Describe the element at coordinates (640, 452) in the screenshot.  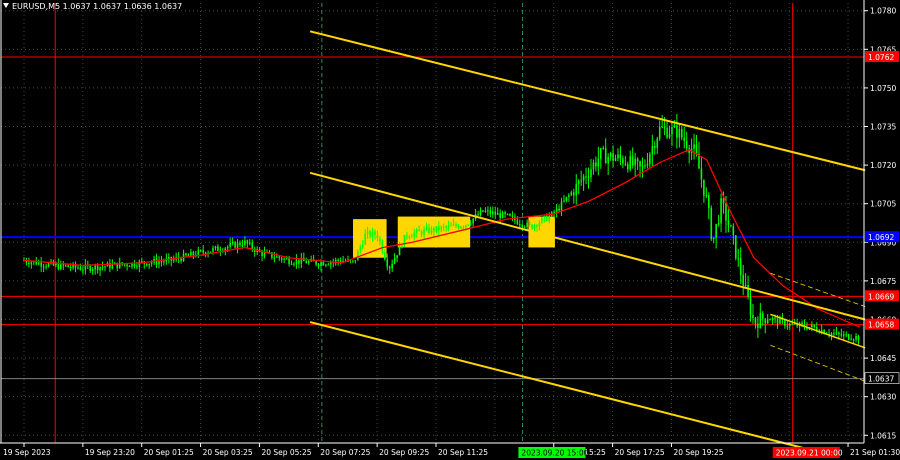
I see `x-tick-label: 20 Sep 17:25` at that location.